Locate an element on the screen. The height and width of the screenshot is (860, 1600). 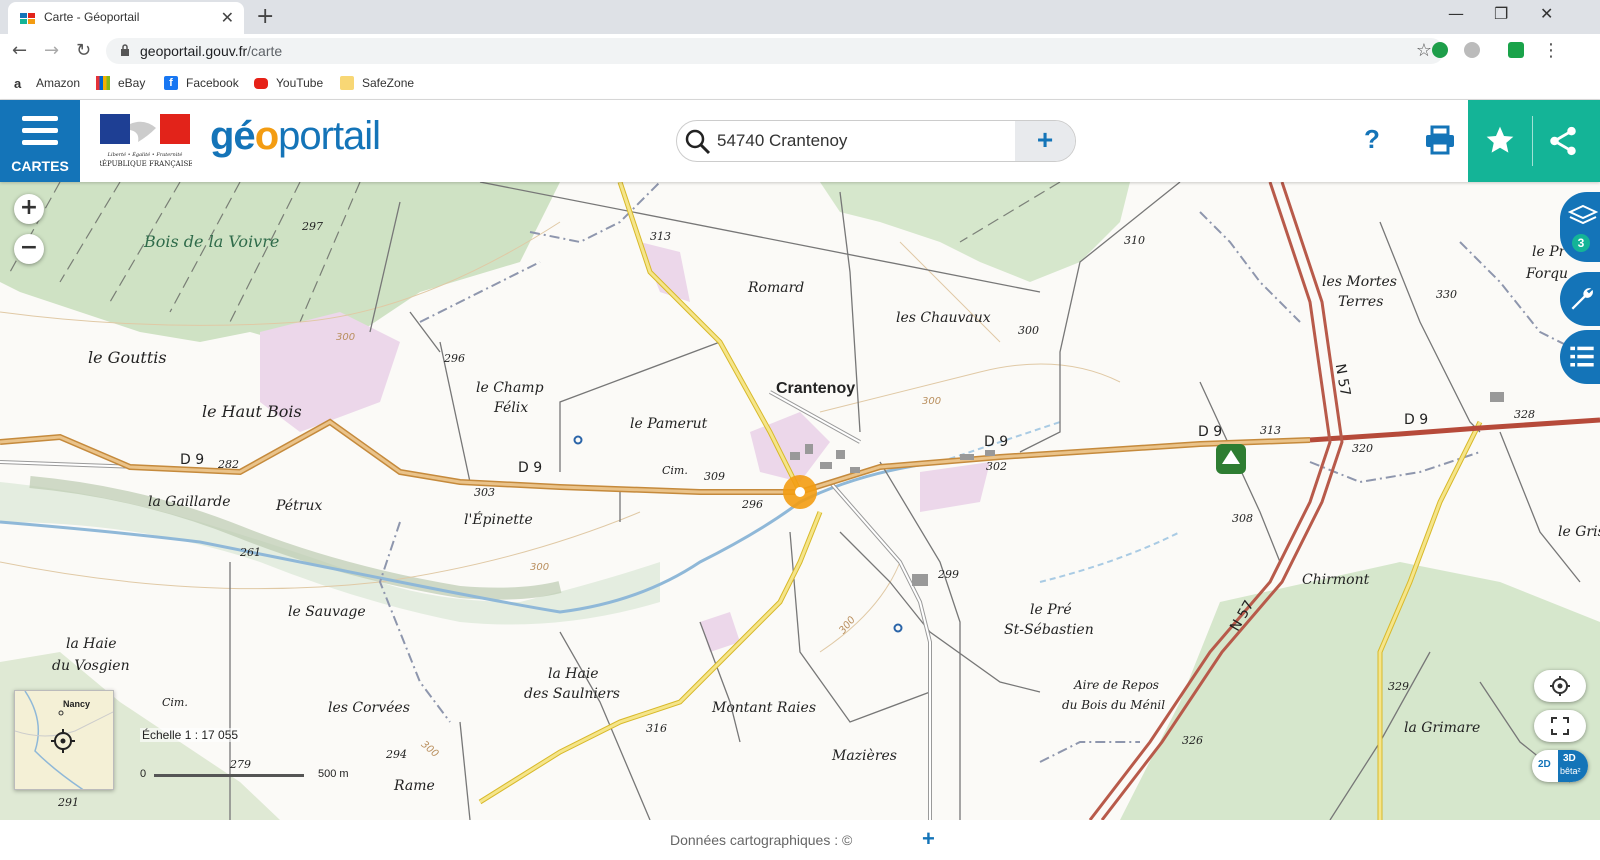
place-label: l'Épinette is located at coordinates (498, 520).